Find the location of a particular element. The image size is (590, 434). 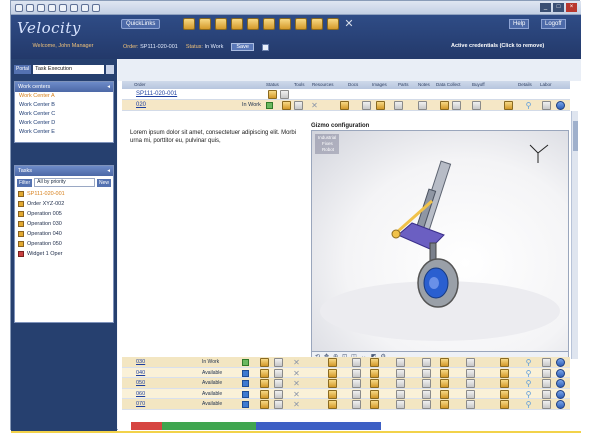

filter-button: Filter is located at coordinates (25, 182).